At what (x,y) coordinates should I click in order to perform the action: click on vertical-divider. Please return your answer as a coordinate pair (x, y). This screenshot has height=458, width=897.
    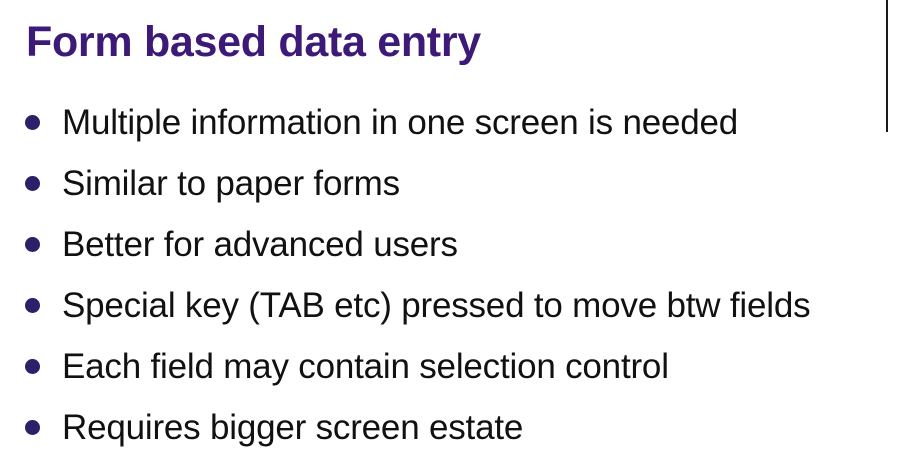
    Looking at the image, I should click on (887, 66).